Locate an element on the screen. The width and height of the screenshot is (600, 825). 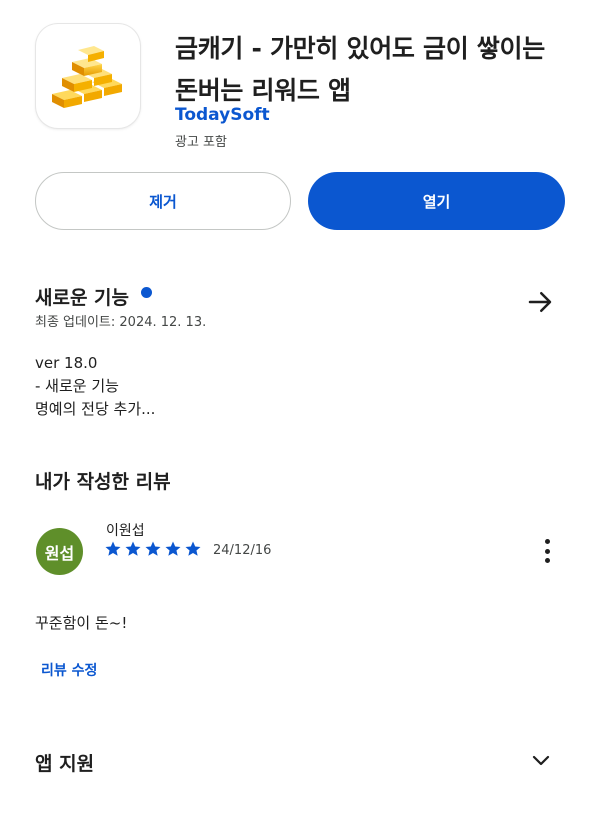
new-indicator-dot is located at coordinates (146, 292).